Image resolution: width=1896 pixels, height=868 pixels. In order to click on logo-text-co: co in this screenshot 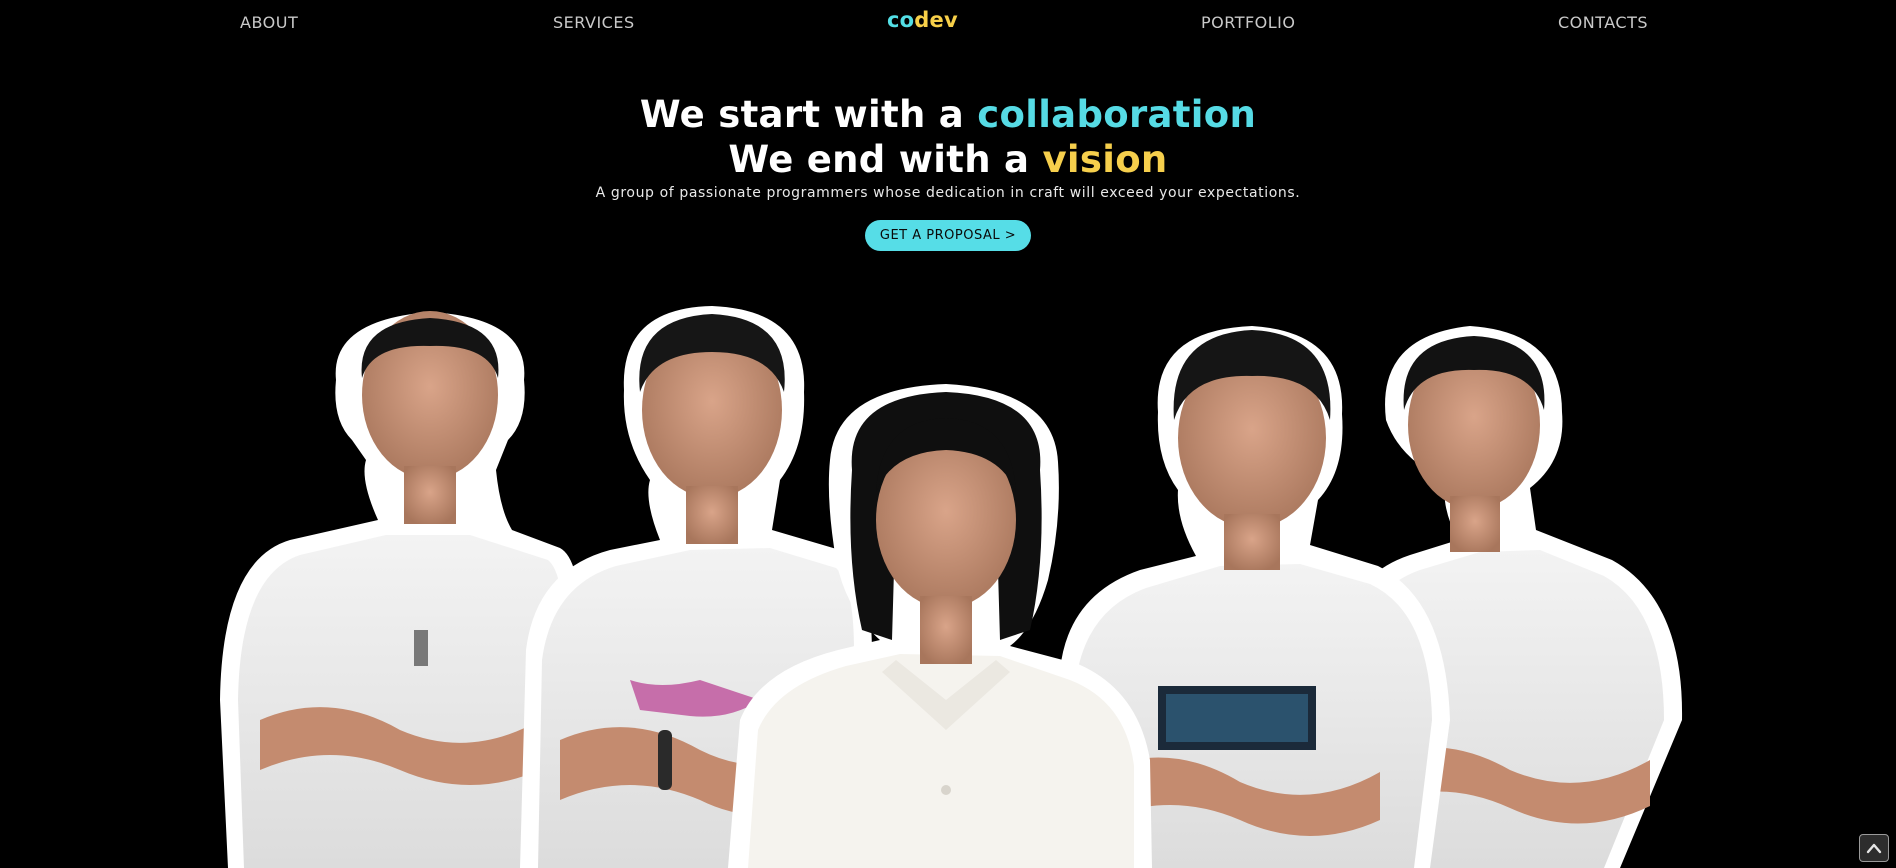, I will do `click(901, 20)`.